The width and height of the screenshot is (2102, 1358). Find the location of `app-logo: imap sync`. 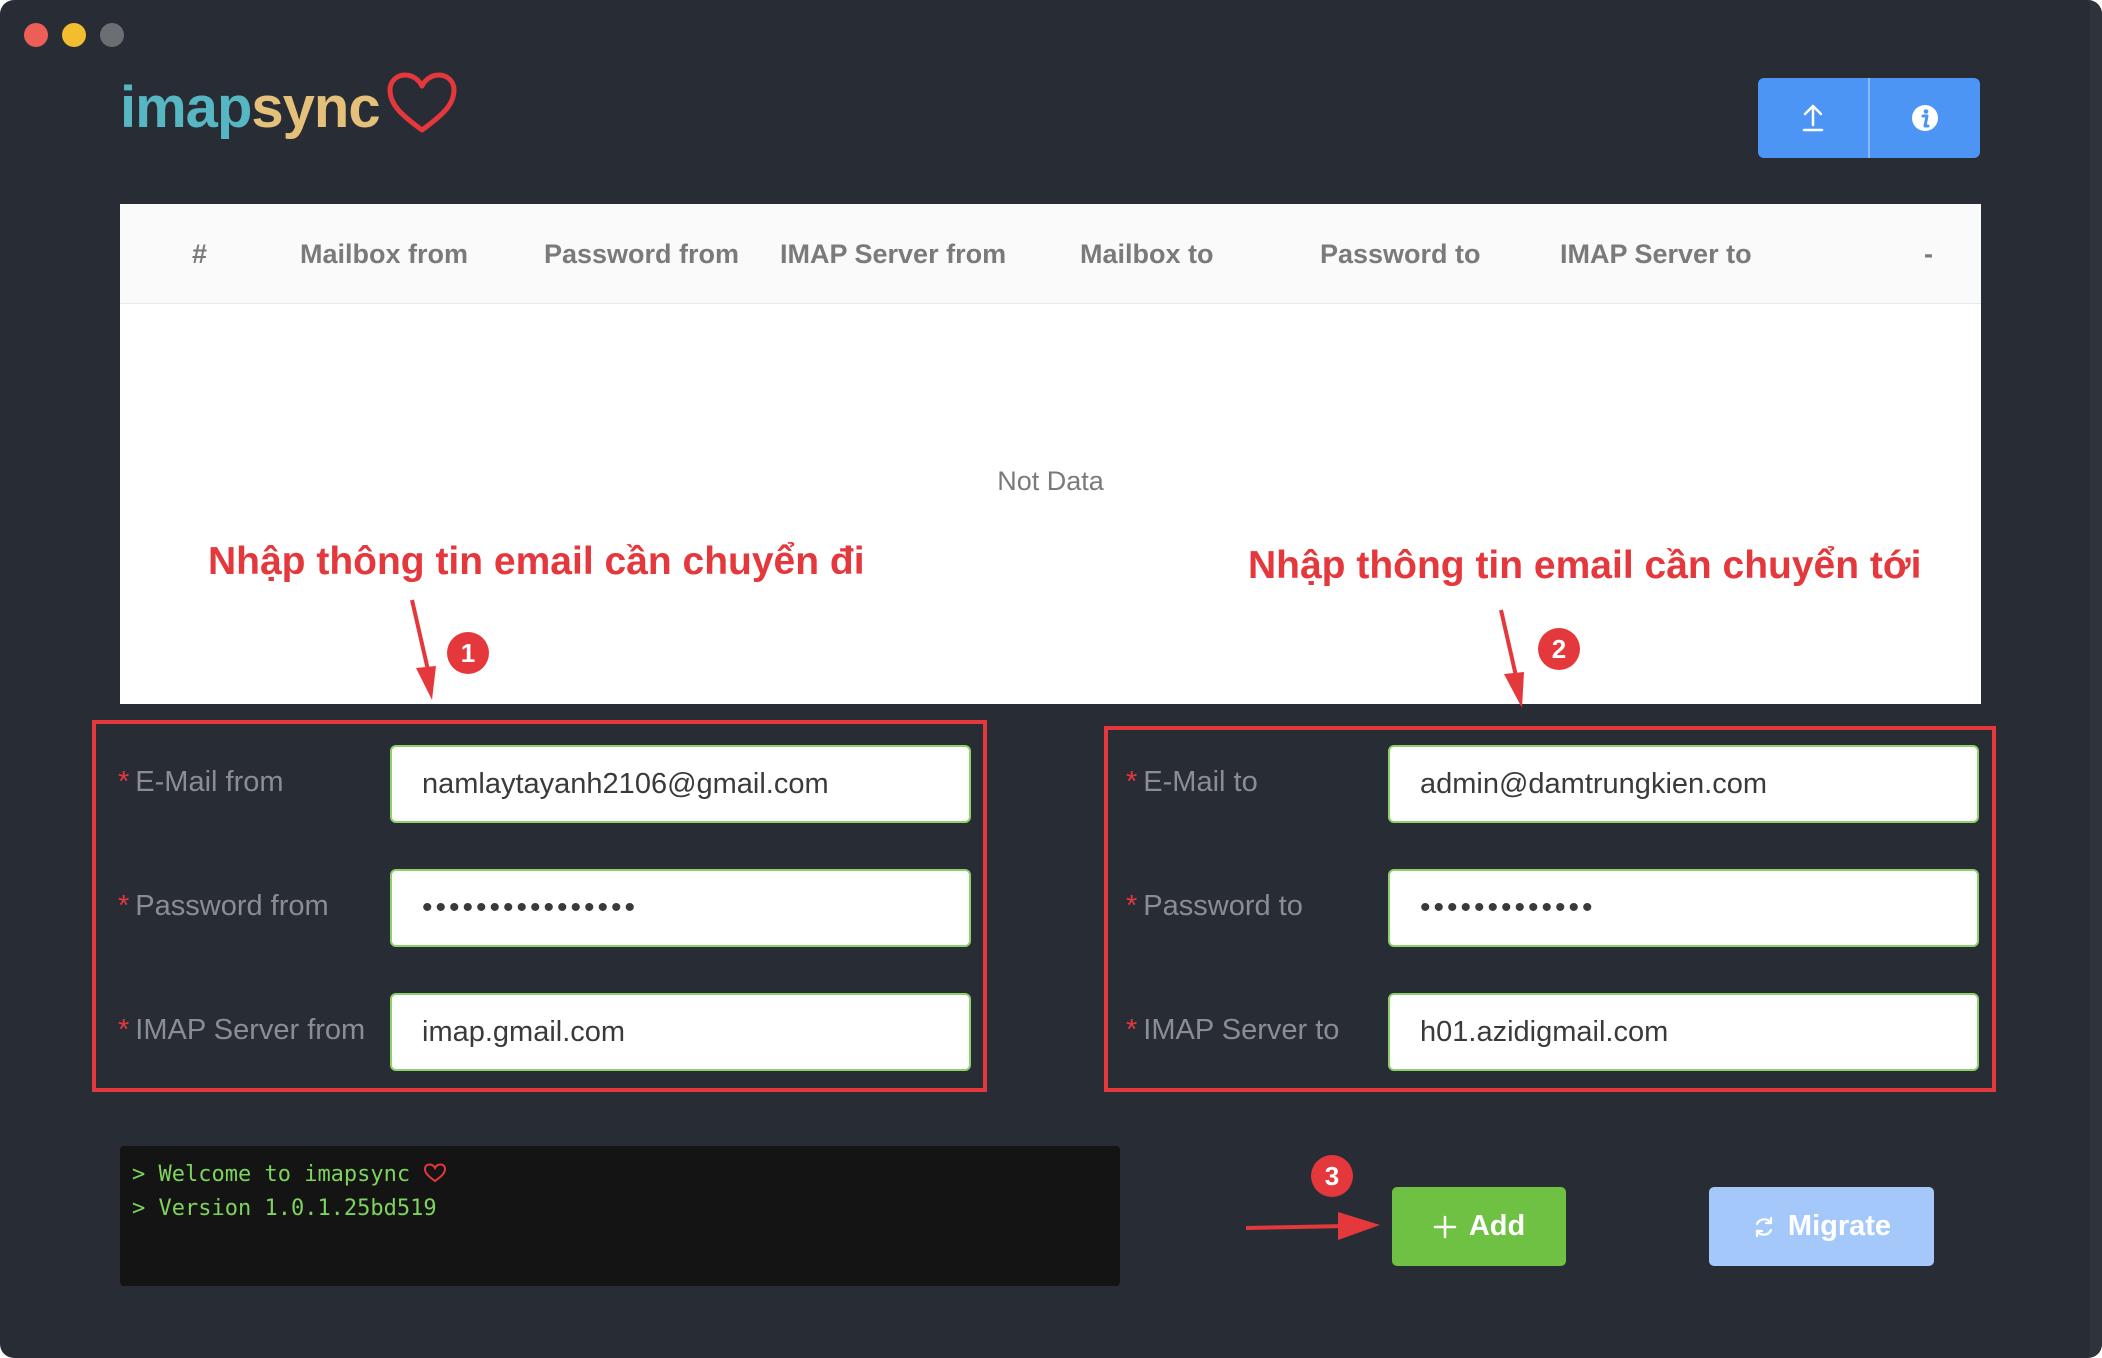

app-logo: imap sync is located at coordinates (289, 107).